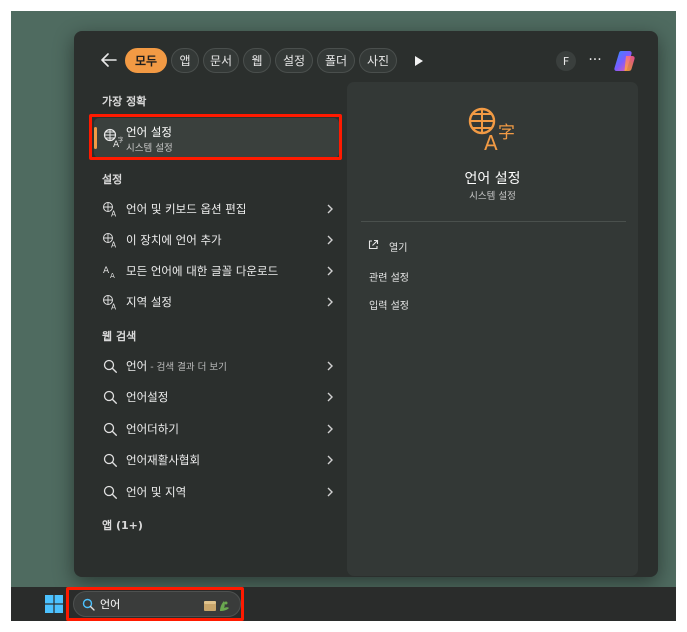 Image resolution: width=687 pixels, height=632 pixels. Describe the element at coordinates (216, 492) in the screenshot. I see `web-search-item: 언어 및 지역` at that location.